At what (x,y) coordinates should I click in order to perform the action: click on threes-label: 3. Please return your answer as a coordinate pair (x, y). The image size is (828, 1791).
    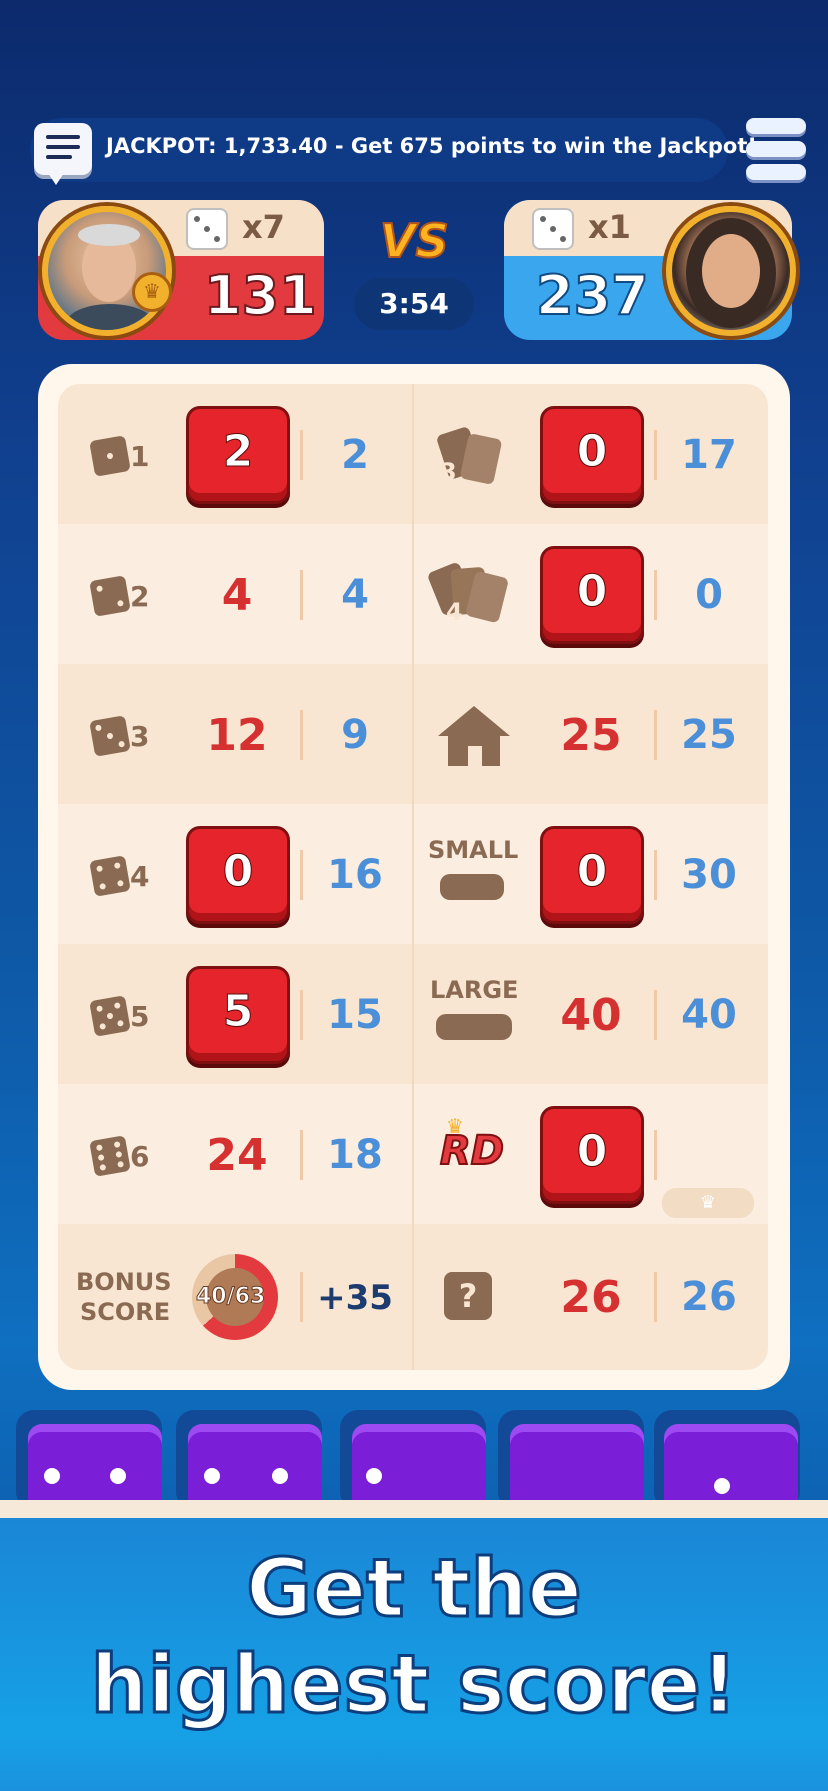
    Looking at the image, I should click on (140, 736).